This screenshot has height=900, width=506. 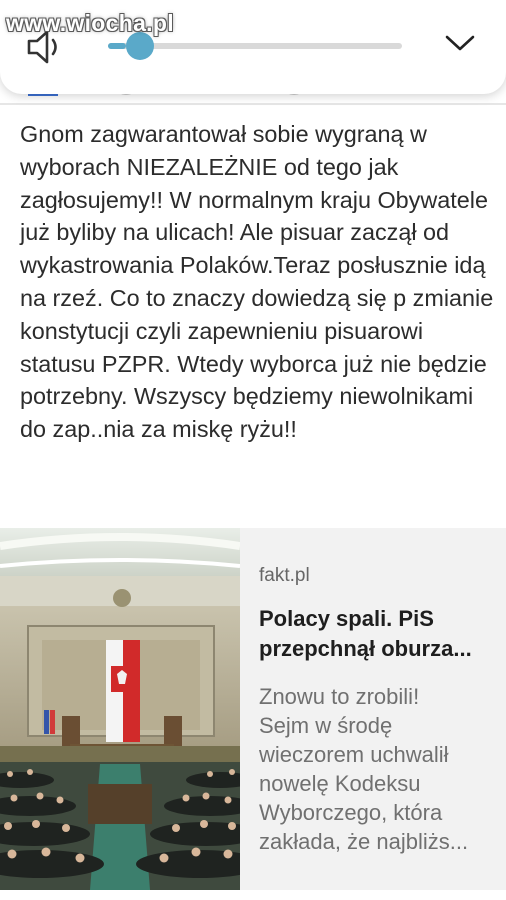 What do you see at coordinates (90, 23) in the screenshot?
I see `watermark: www.wiocha.pl` at bounding box center [90, 23].